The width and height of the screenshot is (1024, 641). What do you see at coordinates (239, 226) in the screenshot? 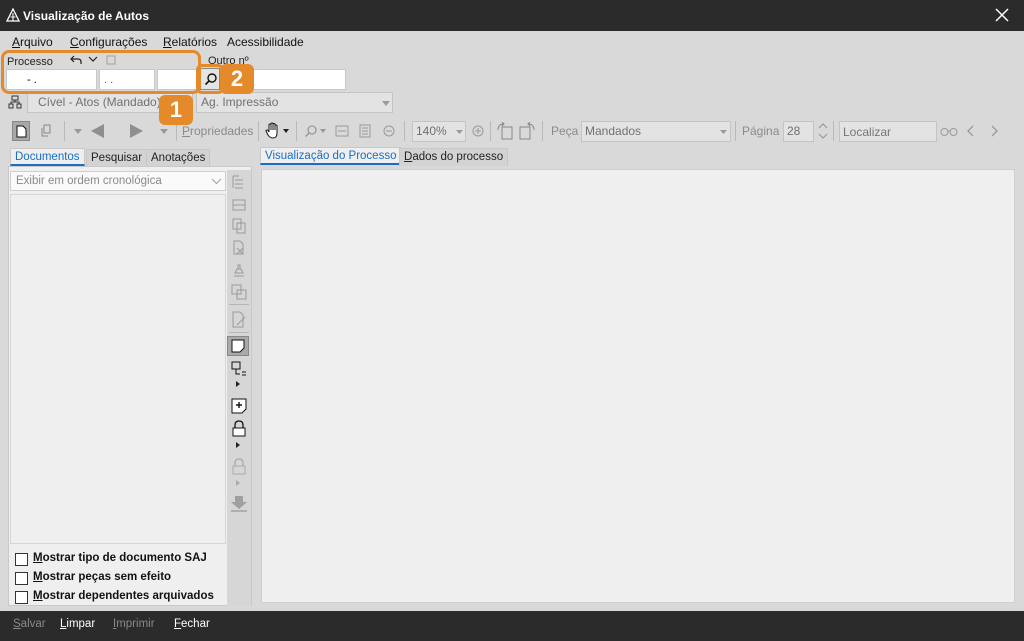
I see `copy-document-icon` at bounding box center [239, 226].